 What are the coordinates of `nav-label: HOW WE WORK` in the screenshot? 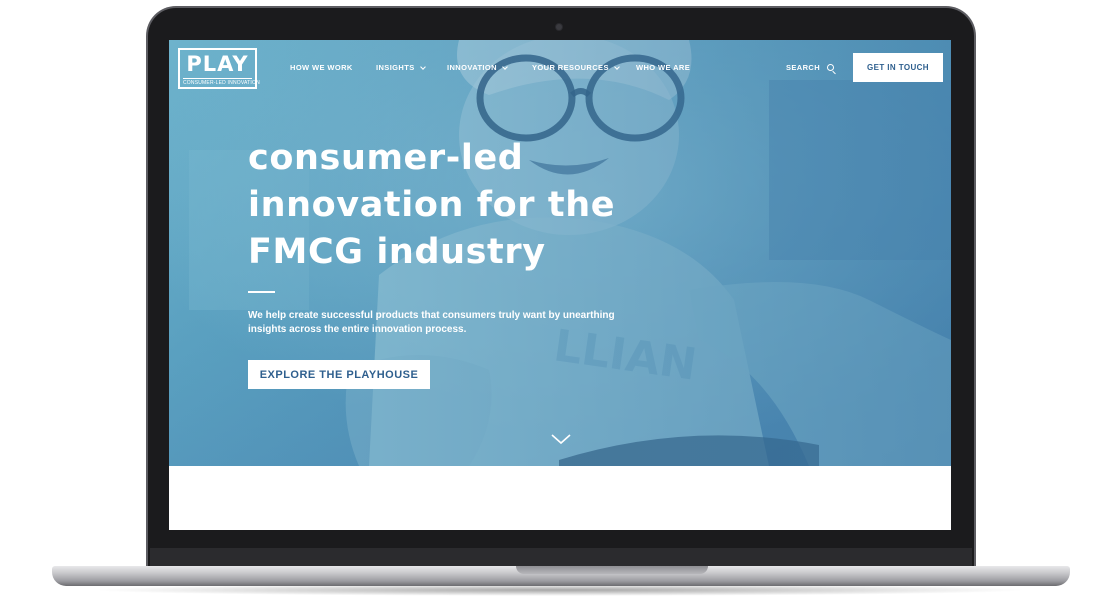 It's located at (321, 67).